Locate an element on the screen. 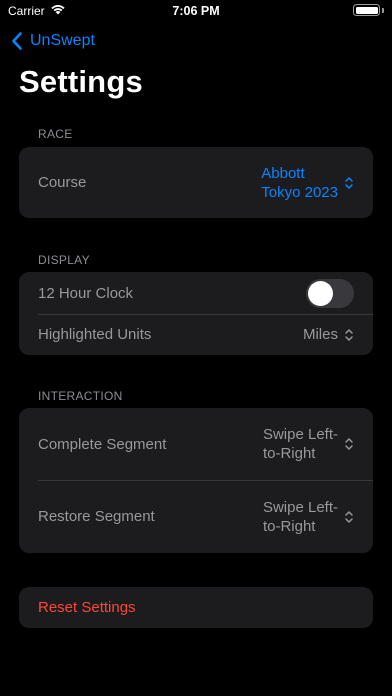  course-row: Course Abbott Tokyo 2023 is located at coordinates (196, 182).